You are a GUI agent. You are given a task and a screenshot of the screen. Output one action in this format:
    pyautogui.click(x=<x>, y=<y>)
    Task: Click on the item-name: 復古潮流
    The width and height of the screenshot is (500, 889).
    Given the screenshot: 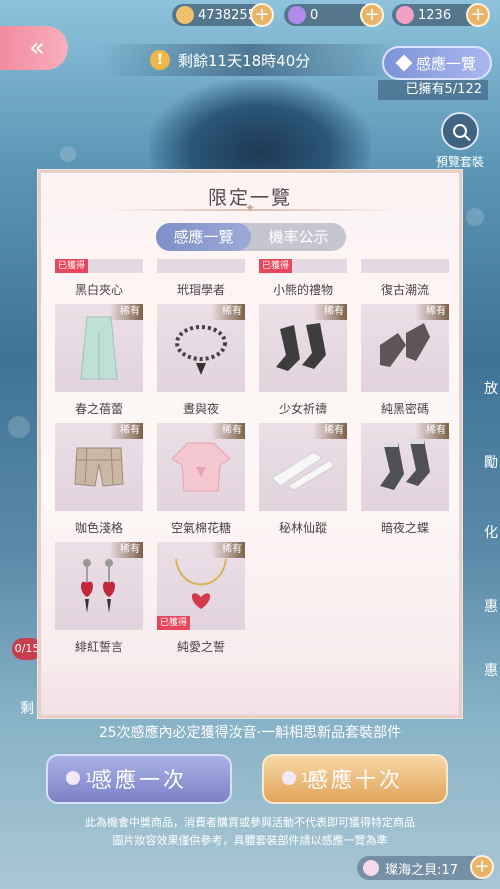 What is the action you would take?
    pyautogui.click(x=404, y=290)
    